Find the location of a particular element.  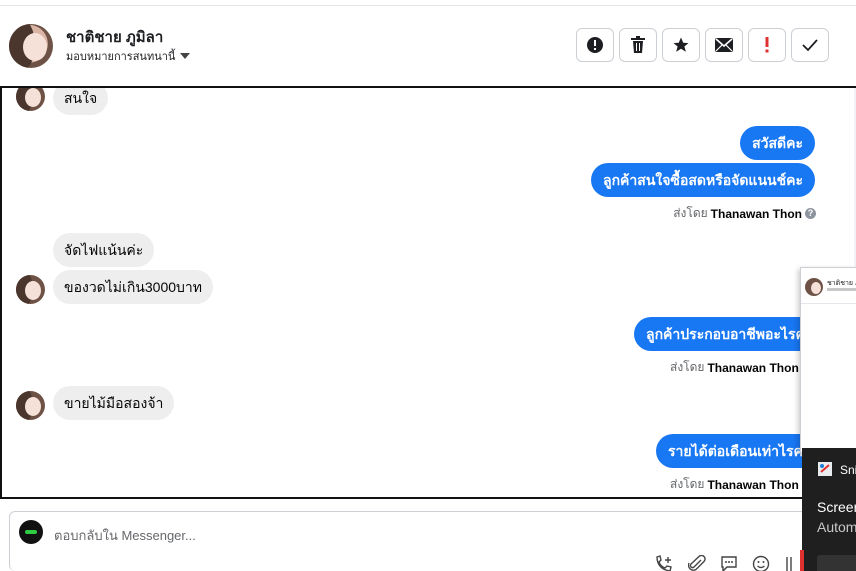

outgoing-message: ลูกค้าสนใจซื้อสดหรือจัดแนนช์คะ is located at coordinates (703, 180).